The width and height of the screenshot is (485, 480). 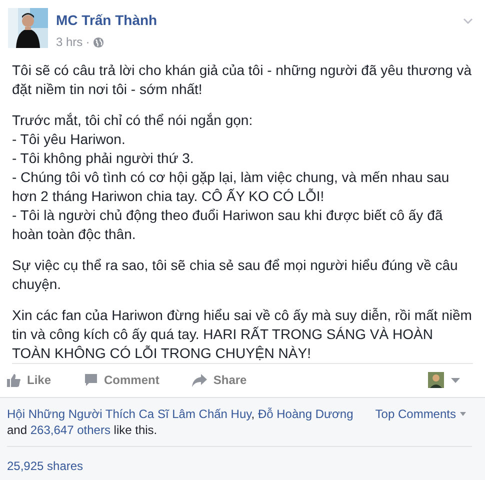 What do you see at coordinates (14, 380) in the screenshot?
I see `thumbs-up-icon` at bounding box center [14, 380].